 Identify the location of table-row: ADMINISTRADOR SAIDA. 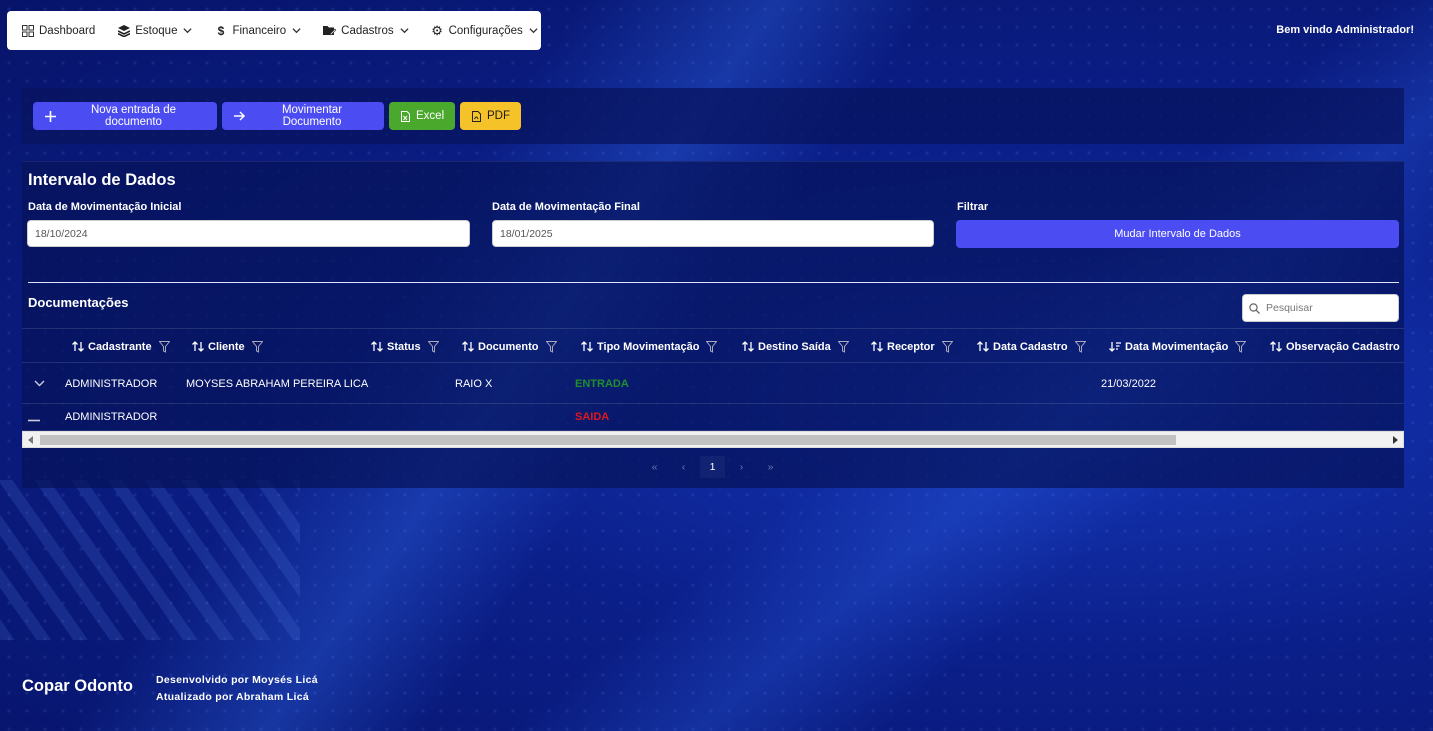
(713, 417).